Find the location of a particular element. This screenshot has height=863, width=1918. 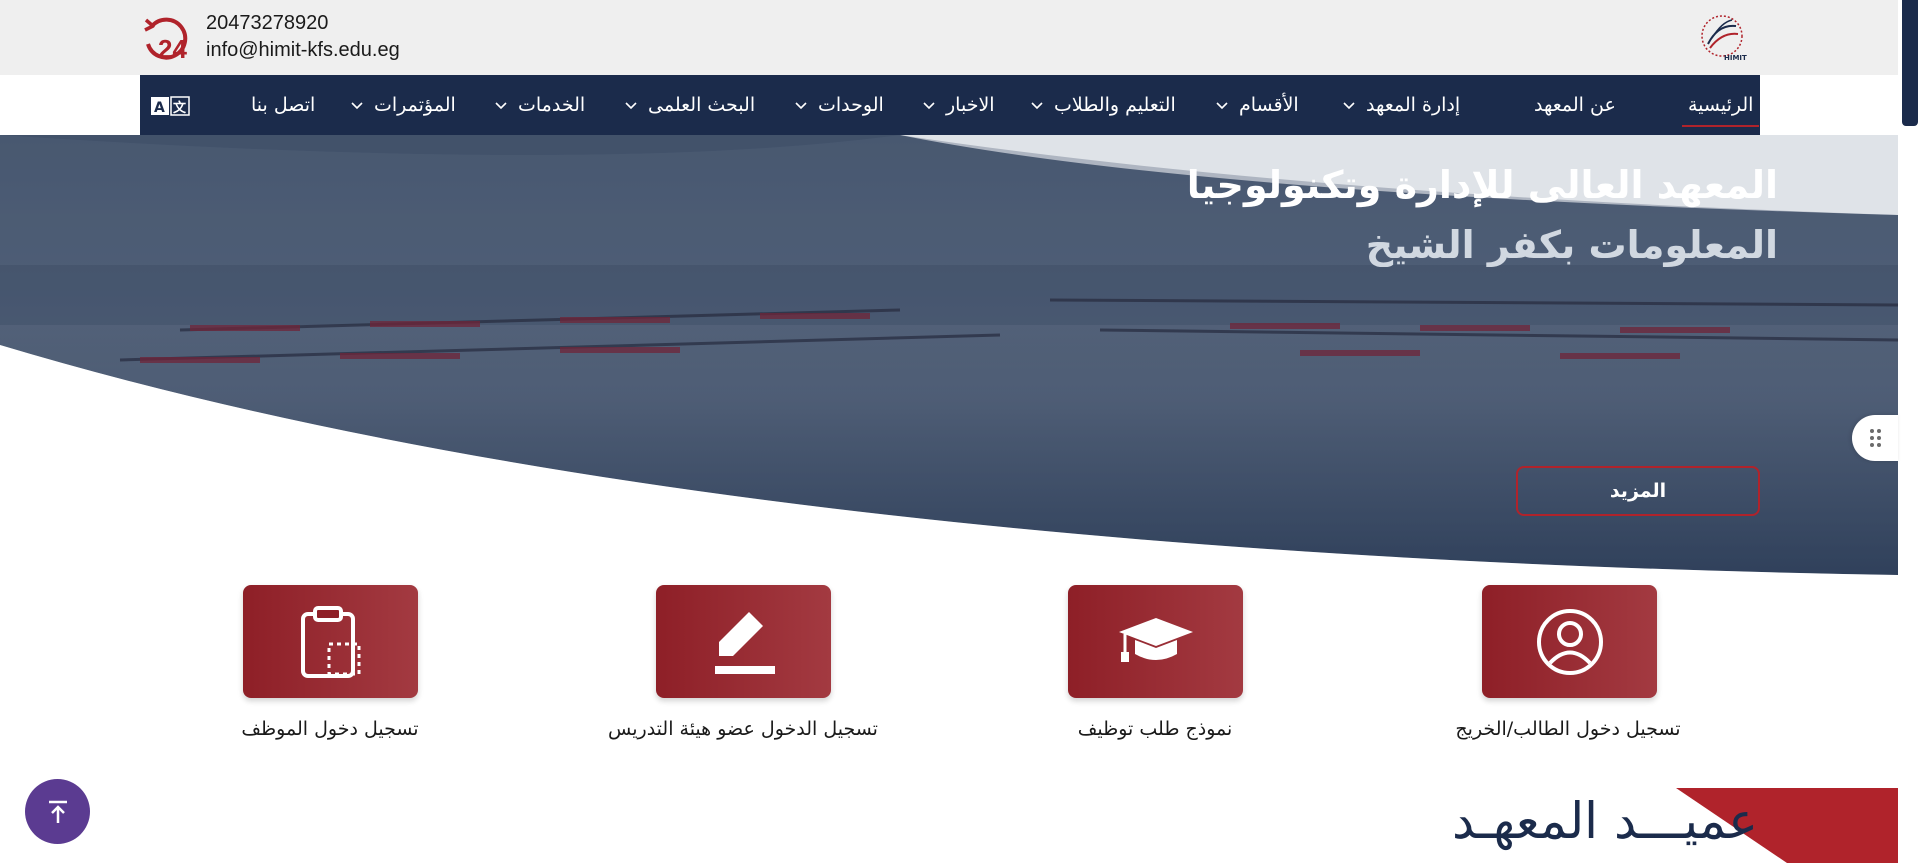

user-circle-icon is located at coordinates (1569, 641).